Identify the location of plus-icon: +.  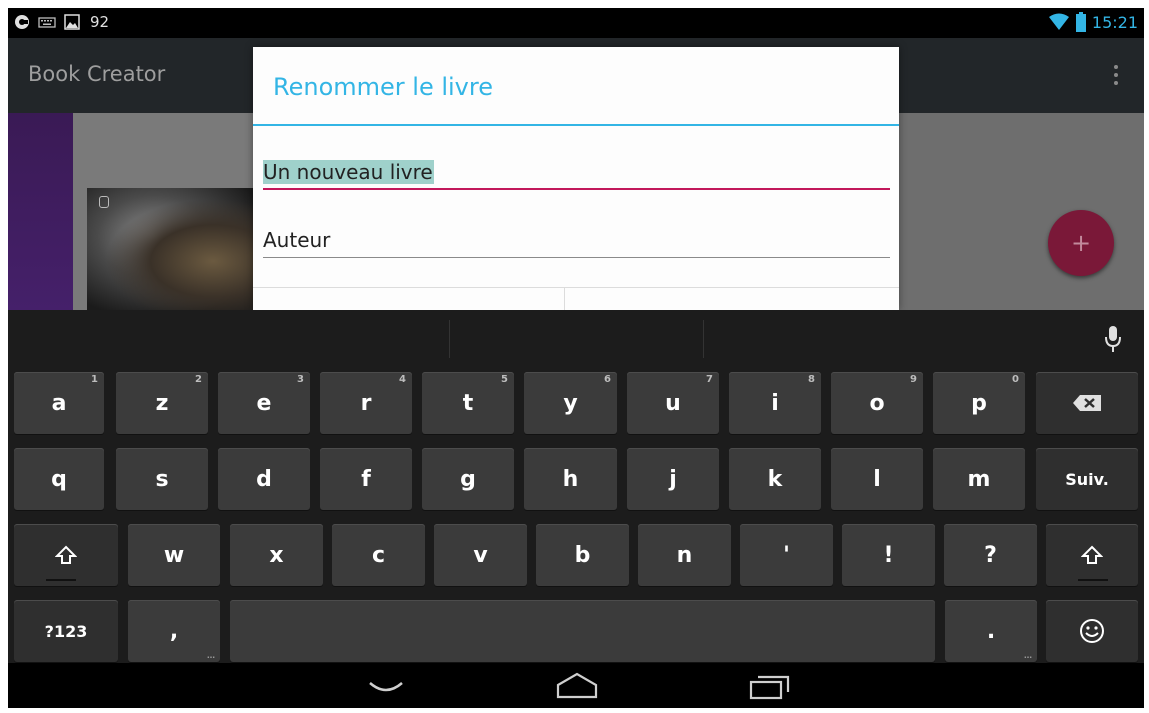
(1081, 243).